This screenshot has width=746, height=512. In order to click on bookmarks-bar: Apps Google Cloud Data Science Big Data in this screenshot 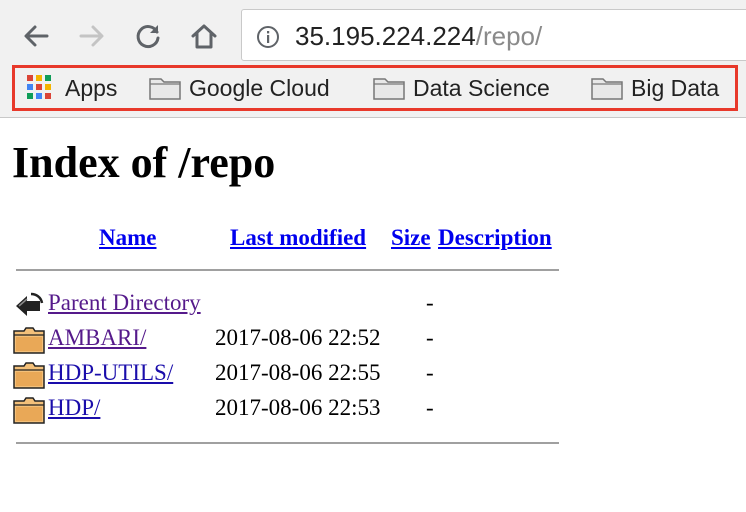, I will do `click(375, 88)`.